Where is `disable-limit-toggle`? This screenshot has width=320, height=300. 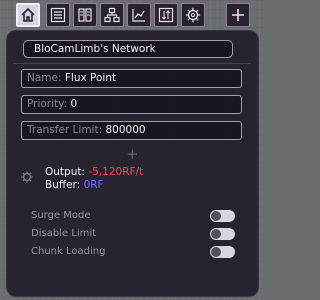
disable-limit-toggle is located at coordinates (222, 234).